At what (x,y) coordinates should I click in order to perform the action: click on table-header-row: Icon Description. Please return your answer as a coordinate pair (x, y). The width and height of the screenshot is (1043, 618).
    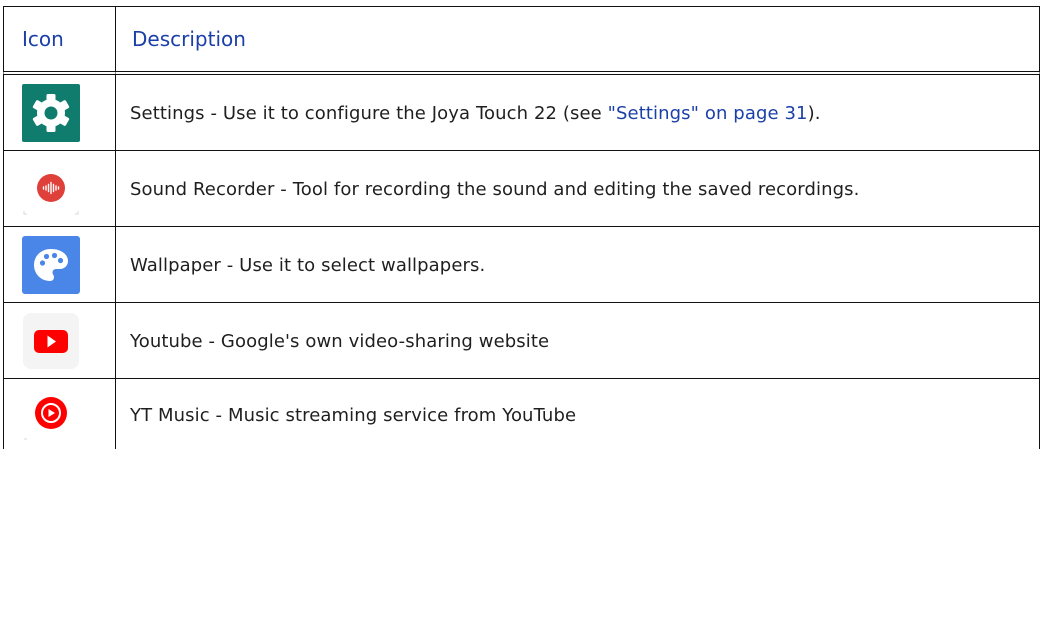
    Looking at the image, I should click on (521, 40).